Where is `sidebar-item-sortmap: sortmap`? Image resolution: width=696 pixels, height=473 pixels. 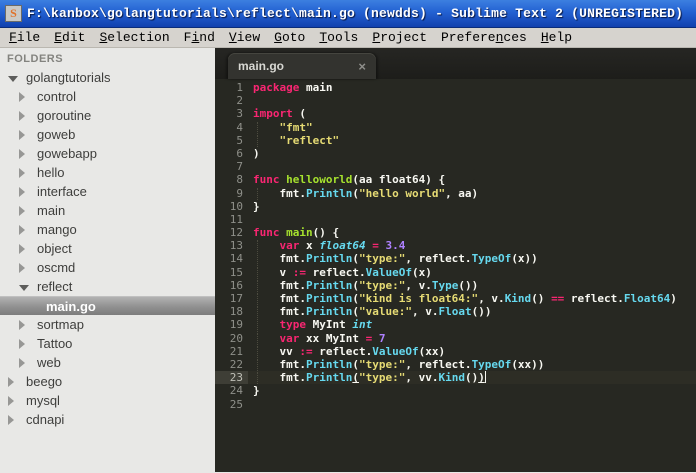
sidebar-item-sortmap: sortmap is located at coordinates (107, 324).